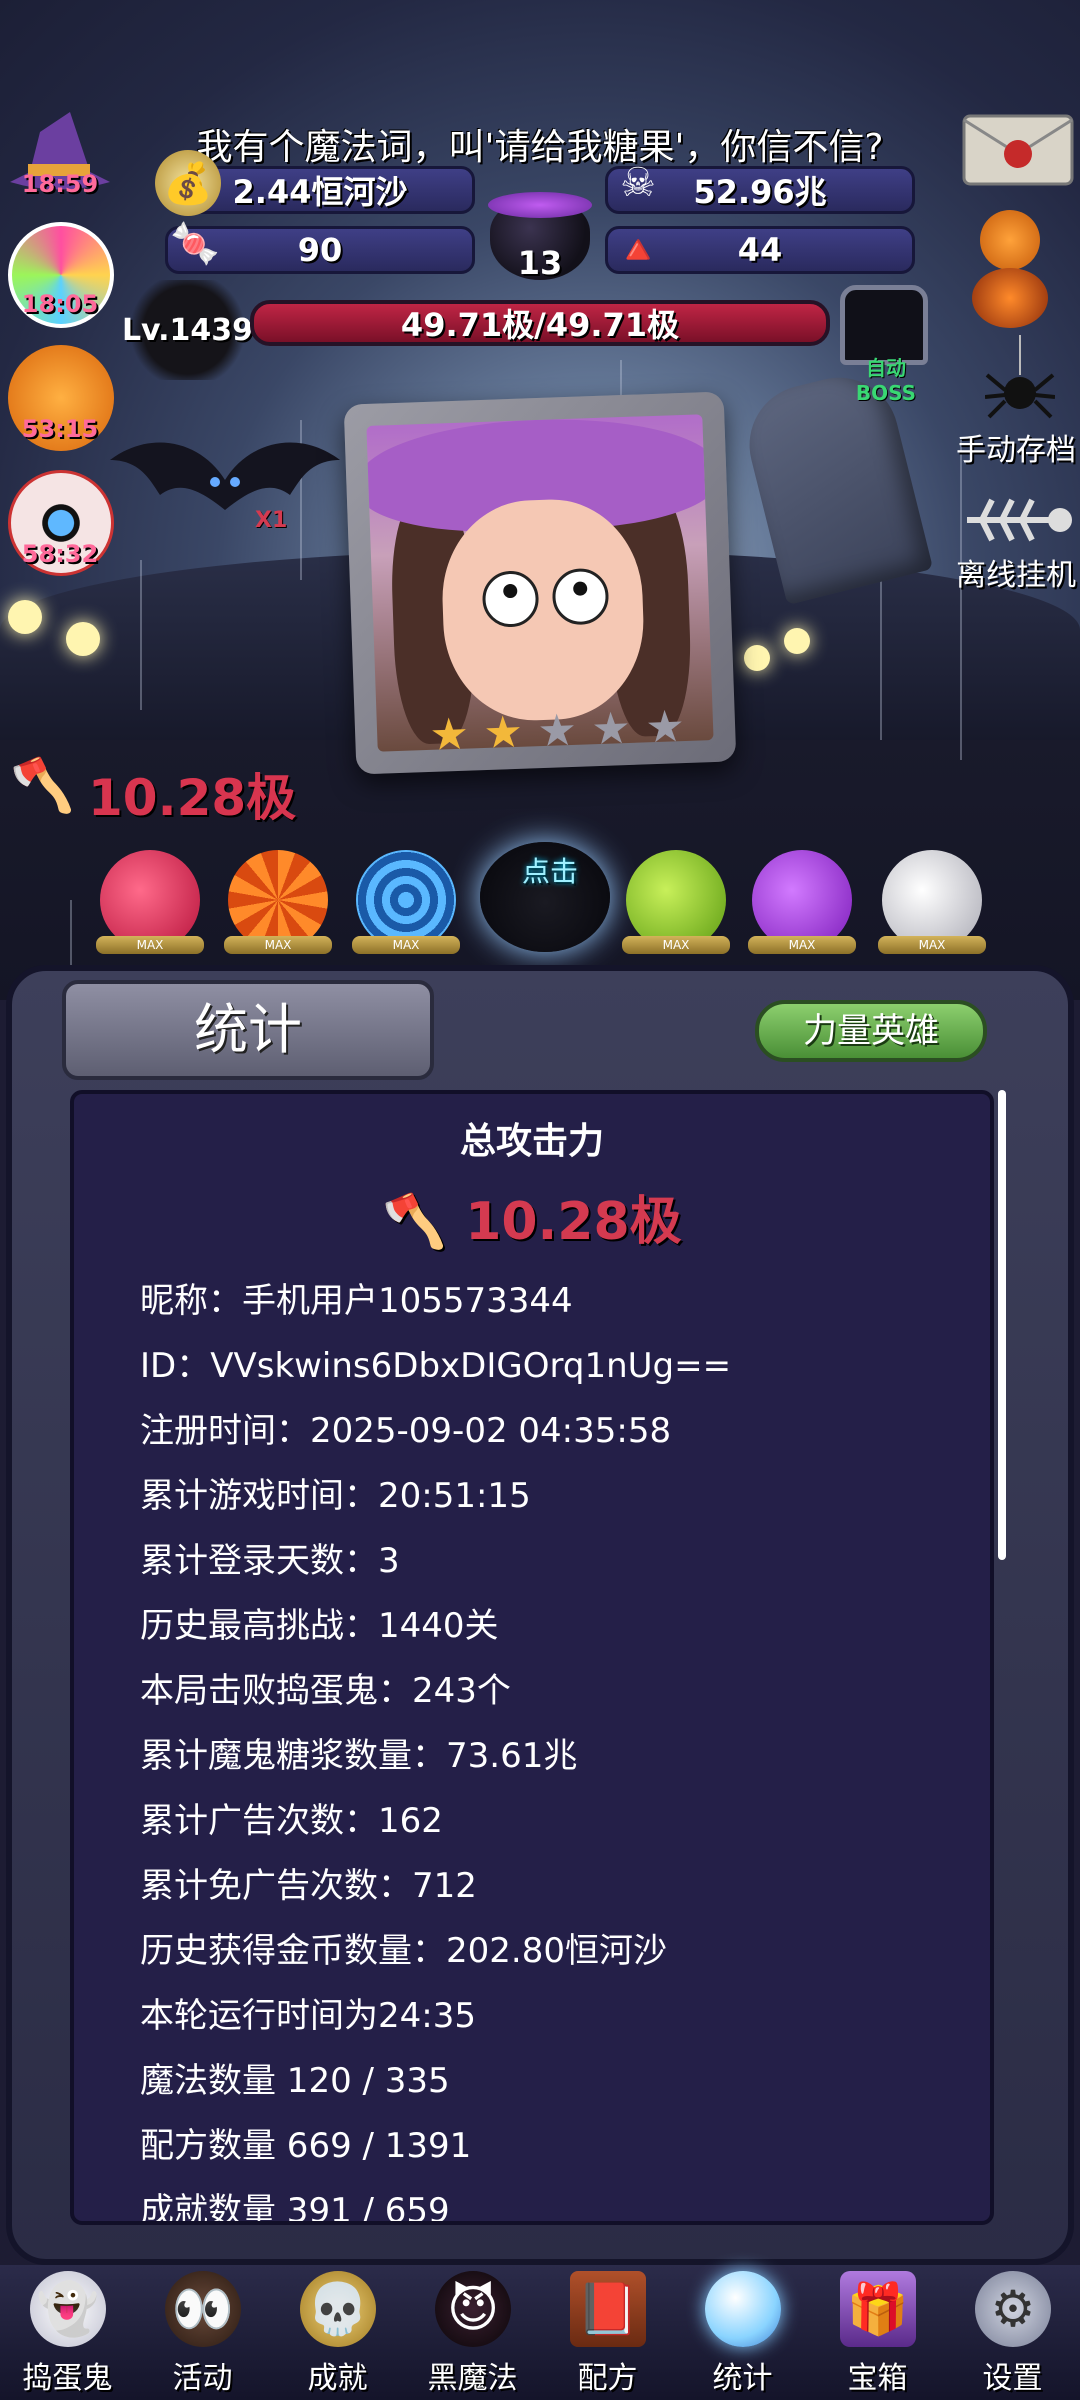  Describe the element at coordinates (1020, 380) in the screenshot. I see `spider-icon` at that location.